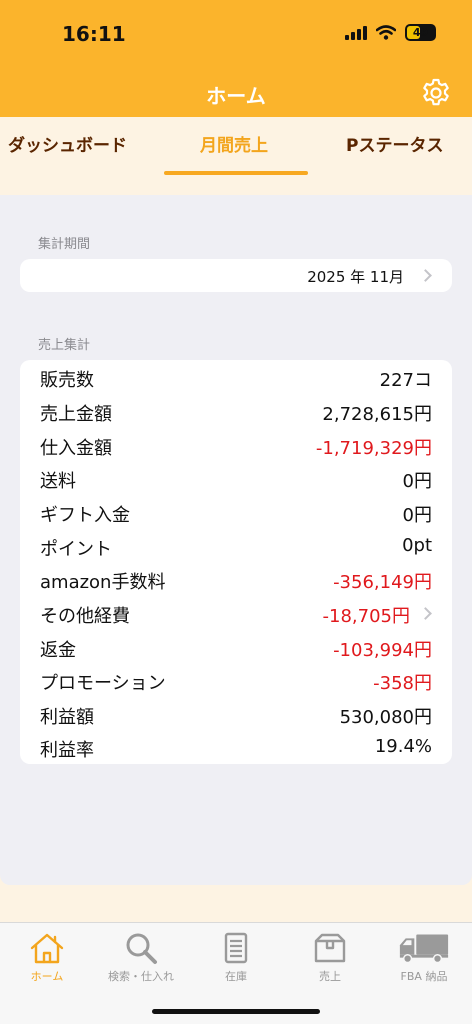 The width and height of the screenshot is (472, 1024). I want to click on row-value: -1,719,329円, so click(373, 448).